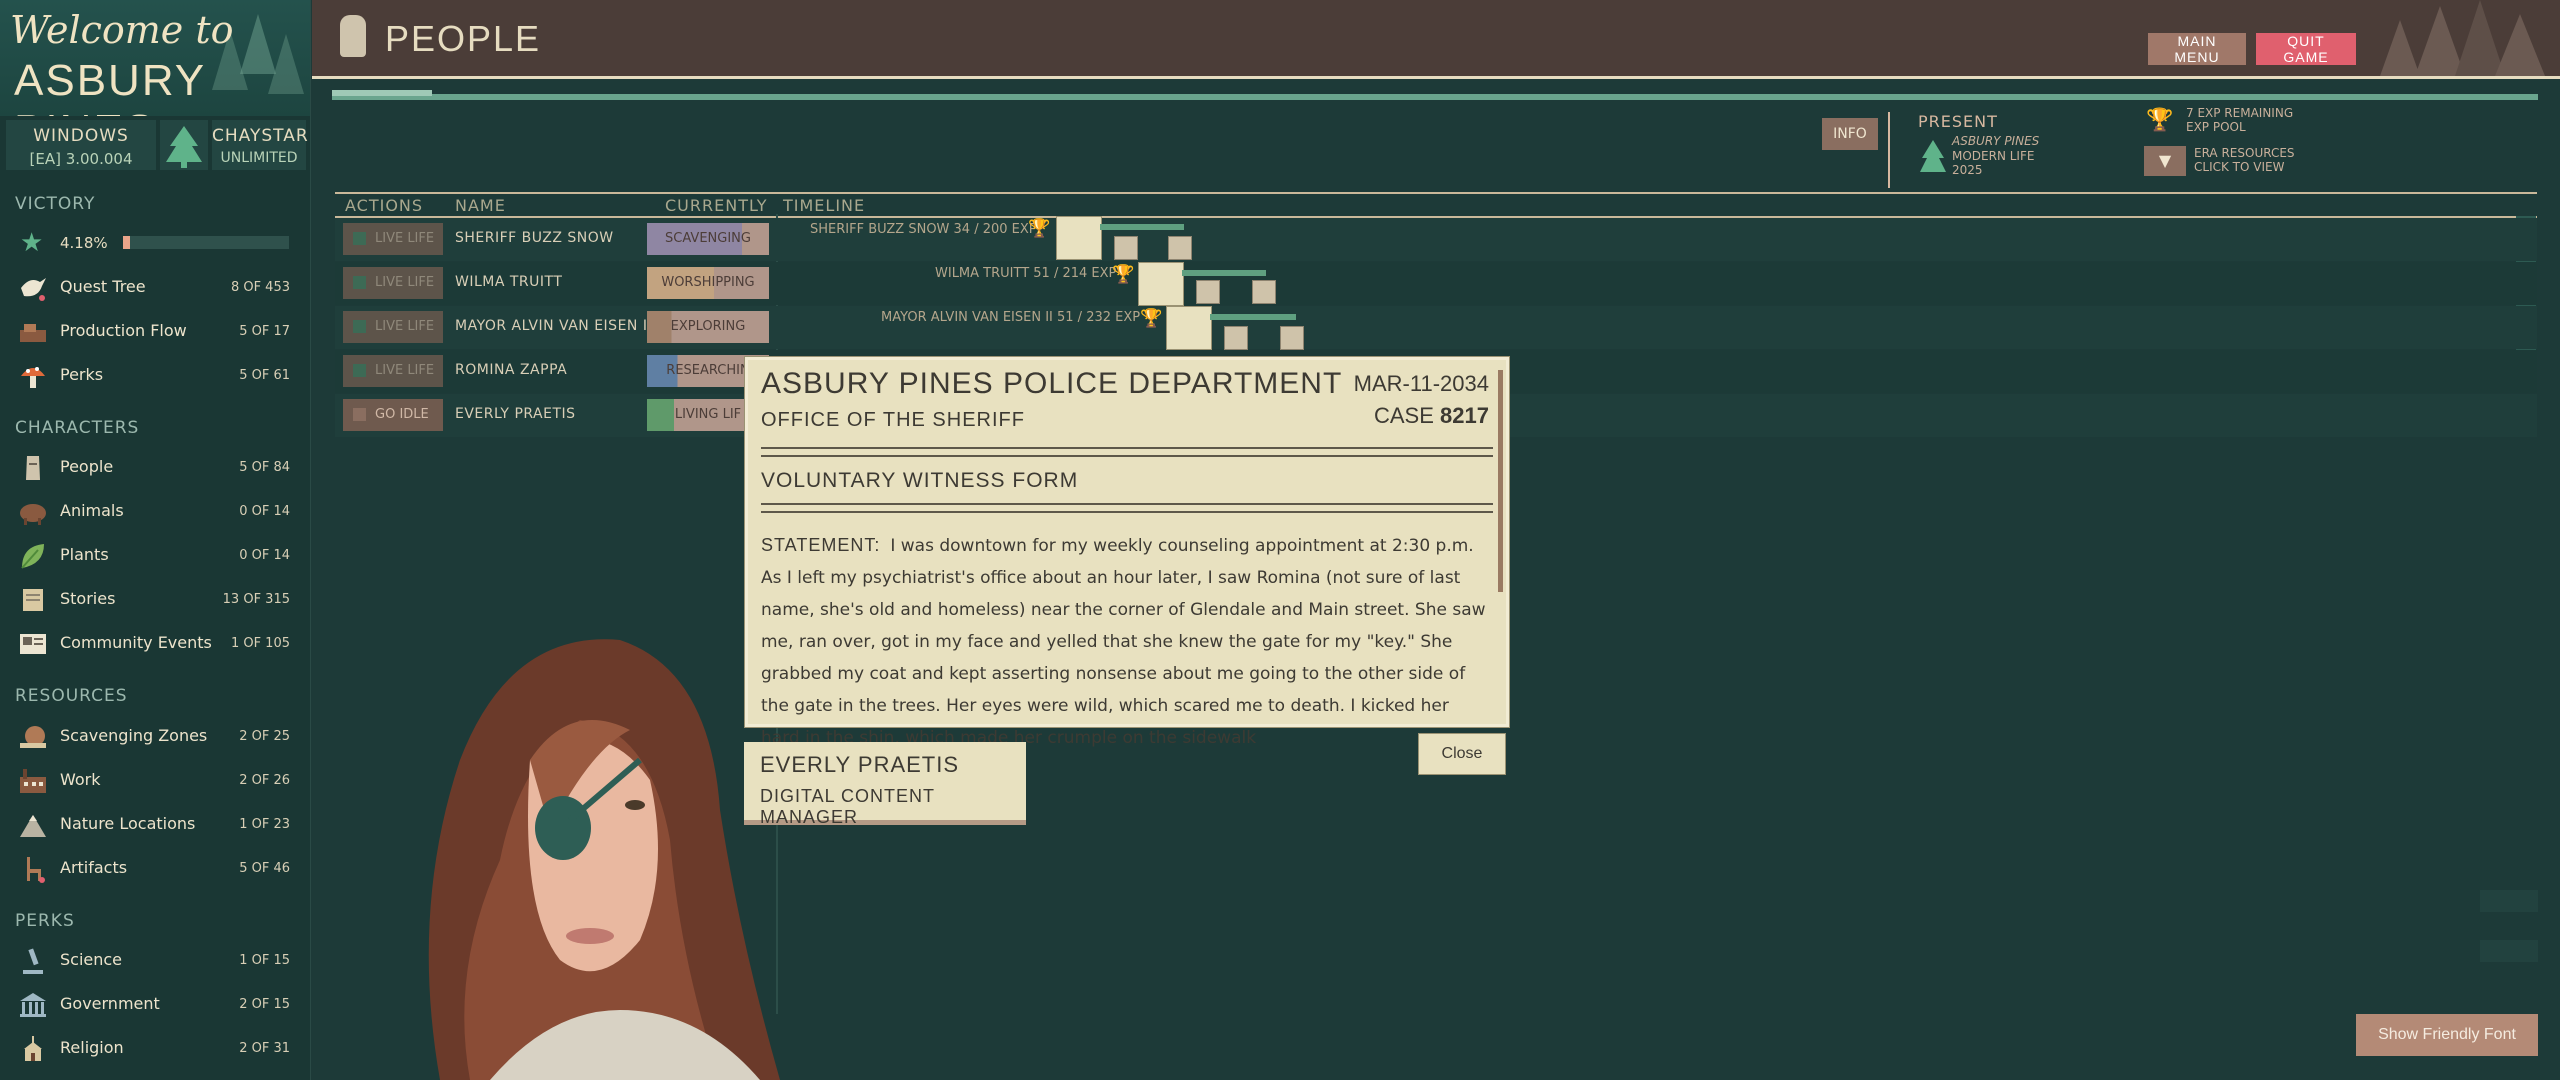 The image size is (2560, 1080). I want to click on sidebar-item-label: Scavenging Zones, so click(134, 735).